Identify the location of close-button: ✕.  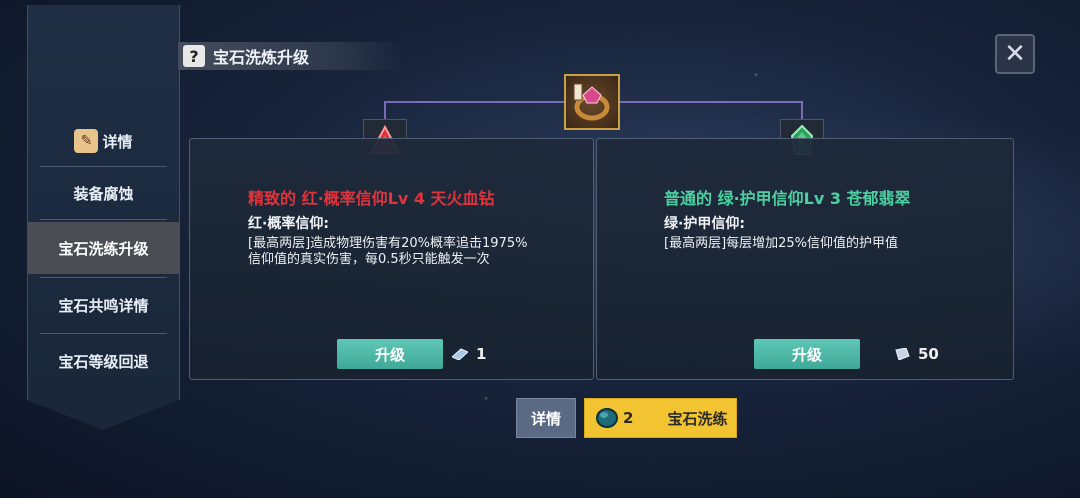
(1015, 54).